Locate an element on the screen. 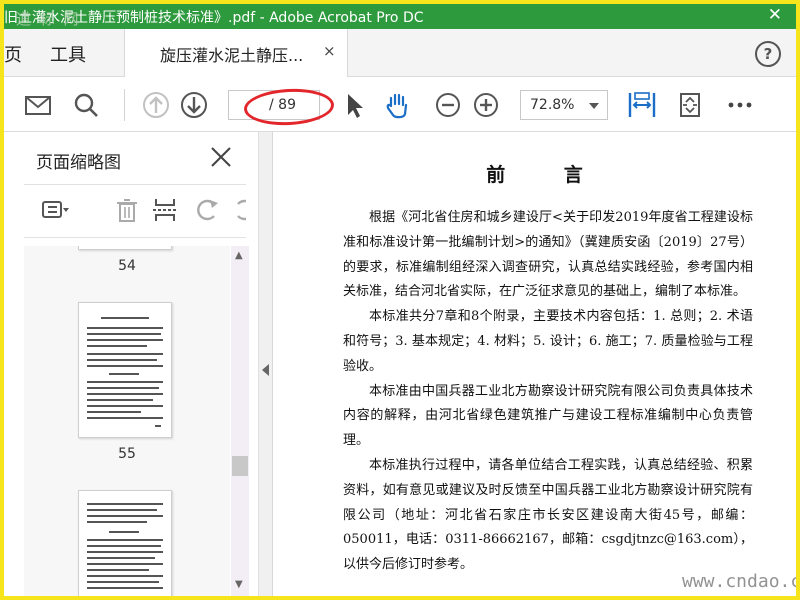 The width and height of the screenshot is (800, 600). page-number-field: / 89 is located at coordinates (274, 105).